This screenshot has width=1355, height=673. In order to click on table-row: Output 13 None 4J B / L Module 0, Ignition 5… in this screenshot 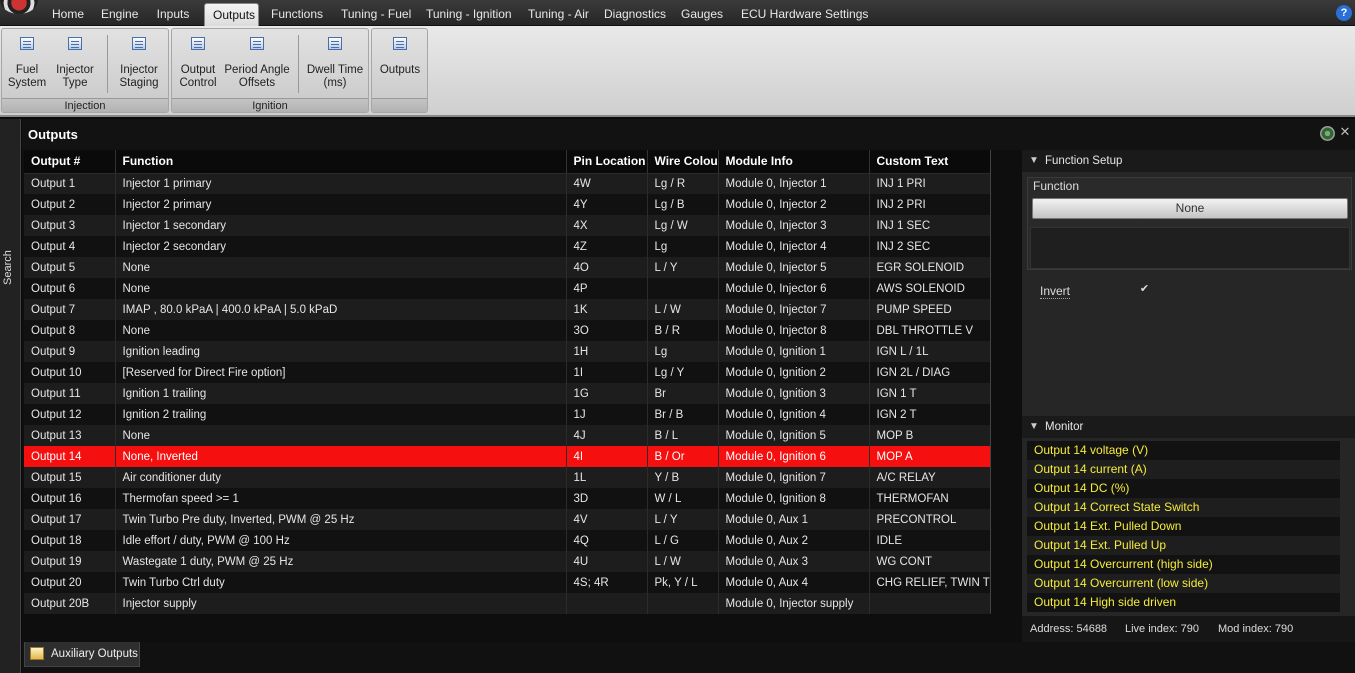, I will do `click(507, 435)`.